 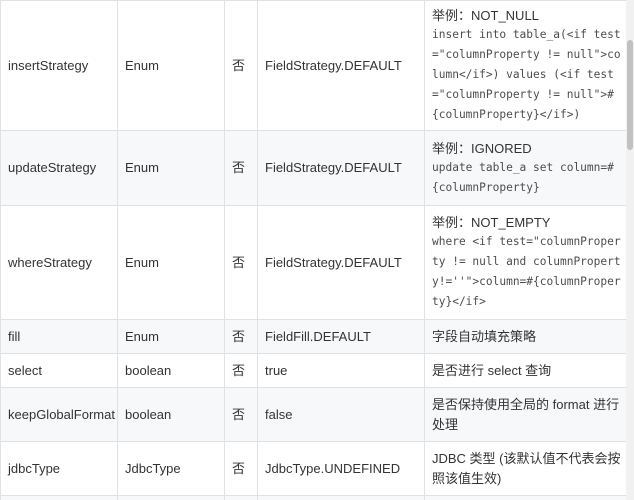 I want to click on table-row, so click(x=313, y=497).